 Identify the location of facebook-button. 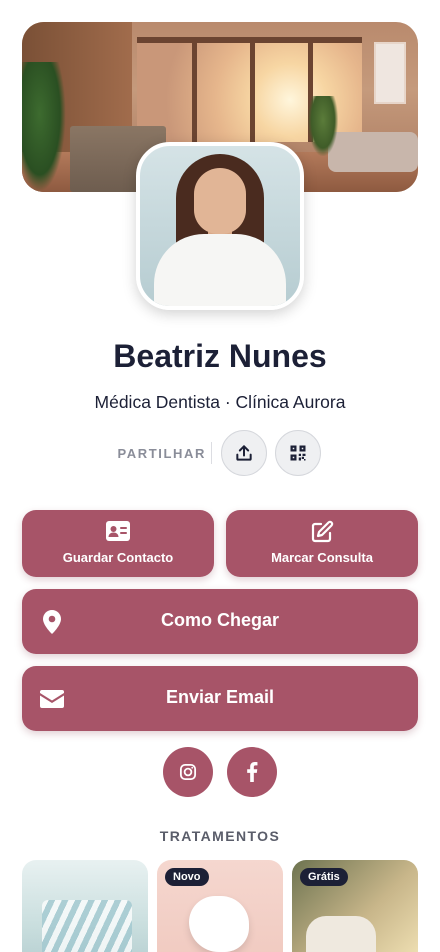
(252, 772).